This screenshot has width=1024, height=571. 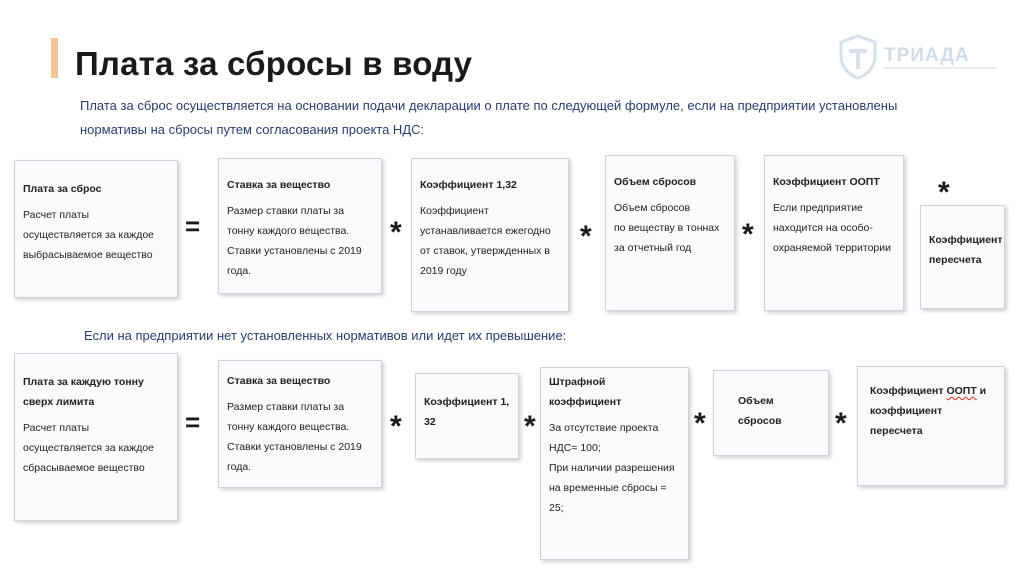 I want to click on page-title: Плата за сбросы в воду, so click(x=274, y=63).